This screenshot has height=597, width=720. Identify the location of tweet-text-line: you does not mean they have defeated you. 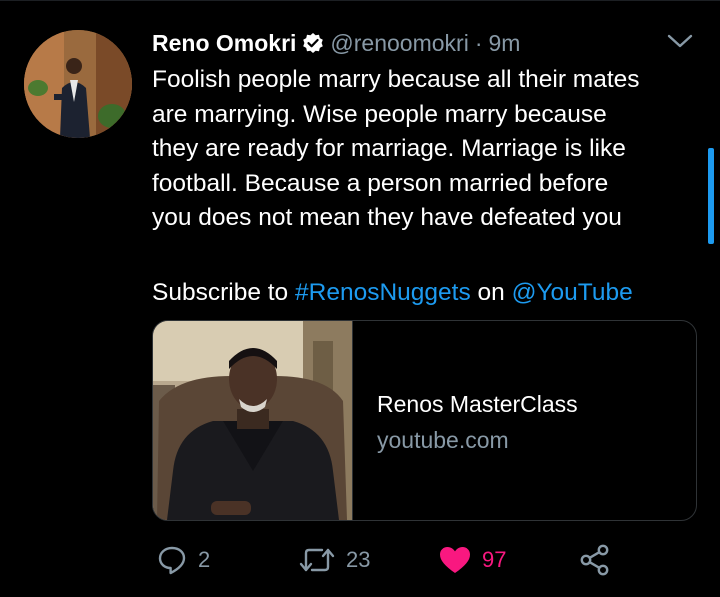
(387, 217).